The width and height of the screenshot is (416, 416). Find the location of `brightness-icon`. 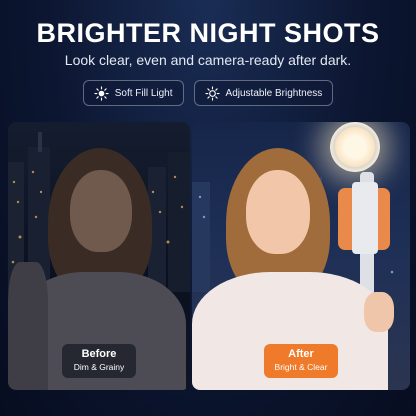

brightness-icon is located at coordinates (212, 93).